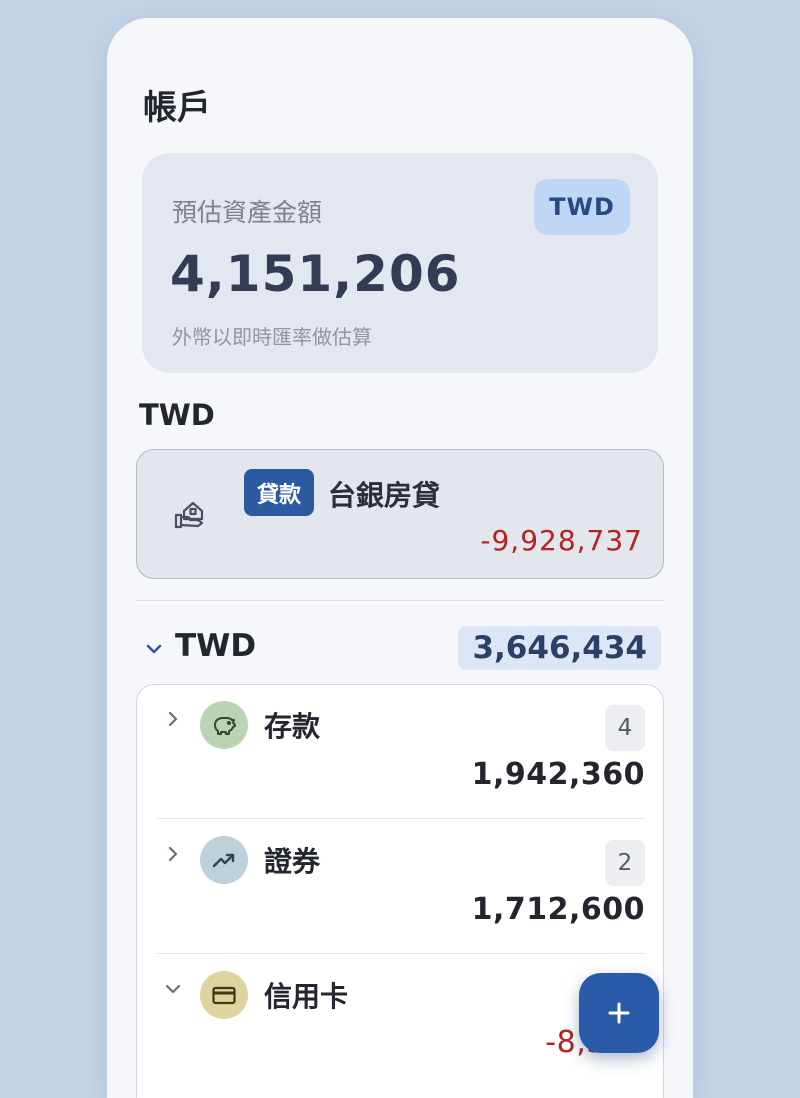 The image size is (800, 1098). Describe the element at coordinates (559, 648) in the screenshot. I see `group-total: 3,646,434` at that location.